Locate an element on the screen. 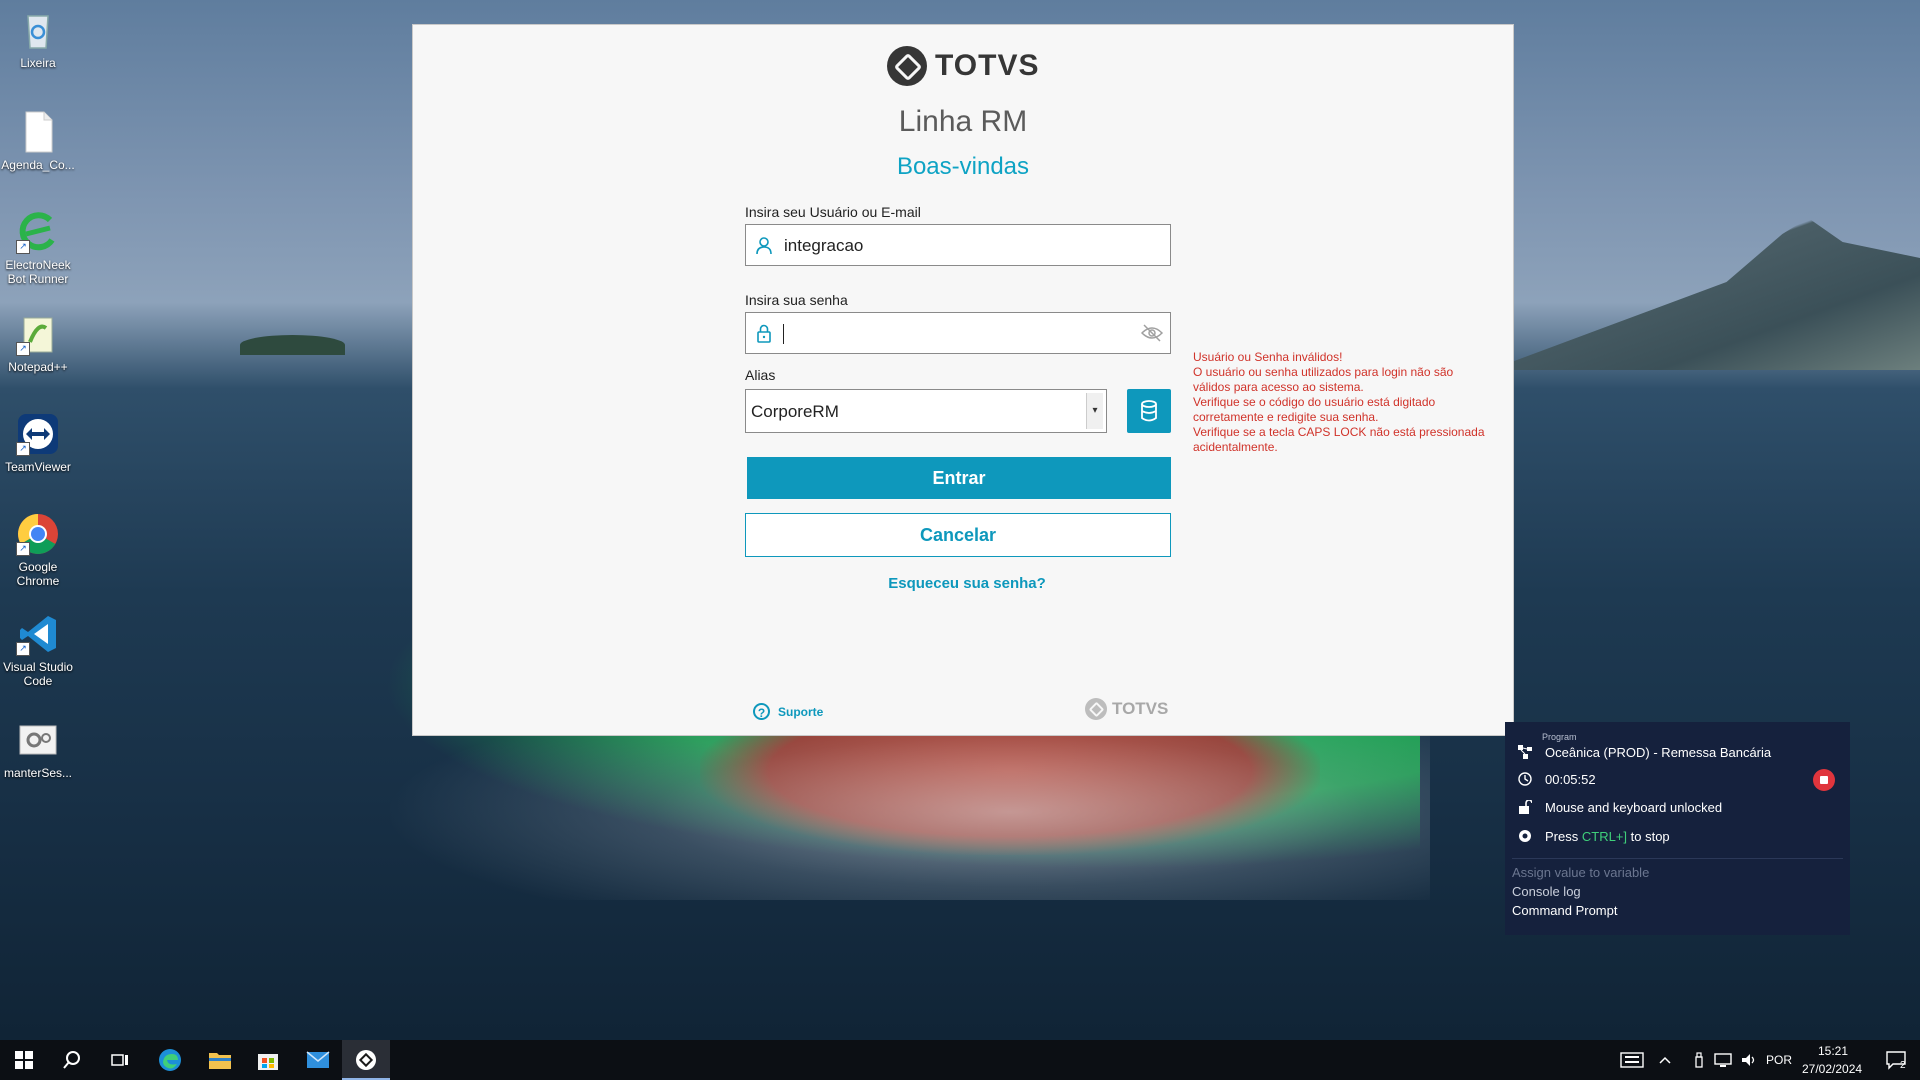 This screenshot has height=1080, width=1920. notification-center-icon: 2 is located at coordinates (1896, 1060).